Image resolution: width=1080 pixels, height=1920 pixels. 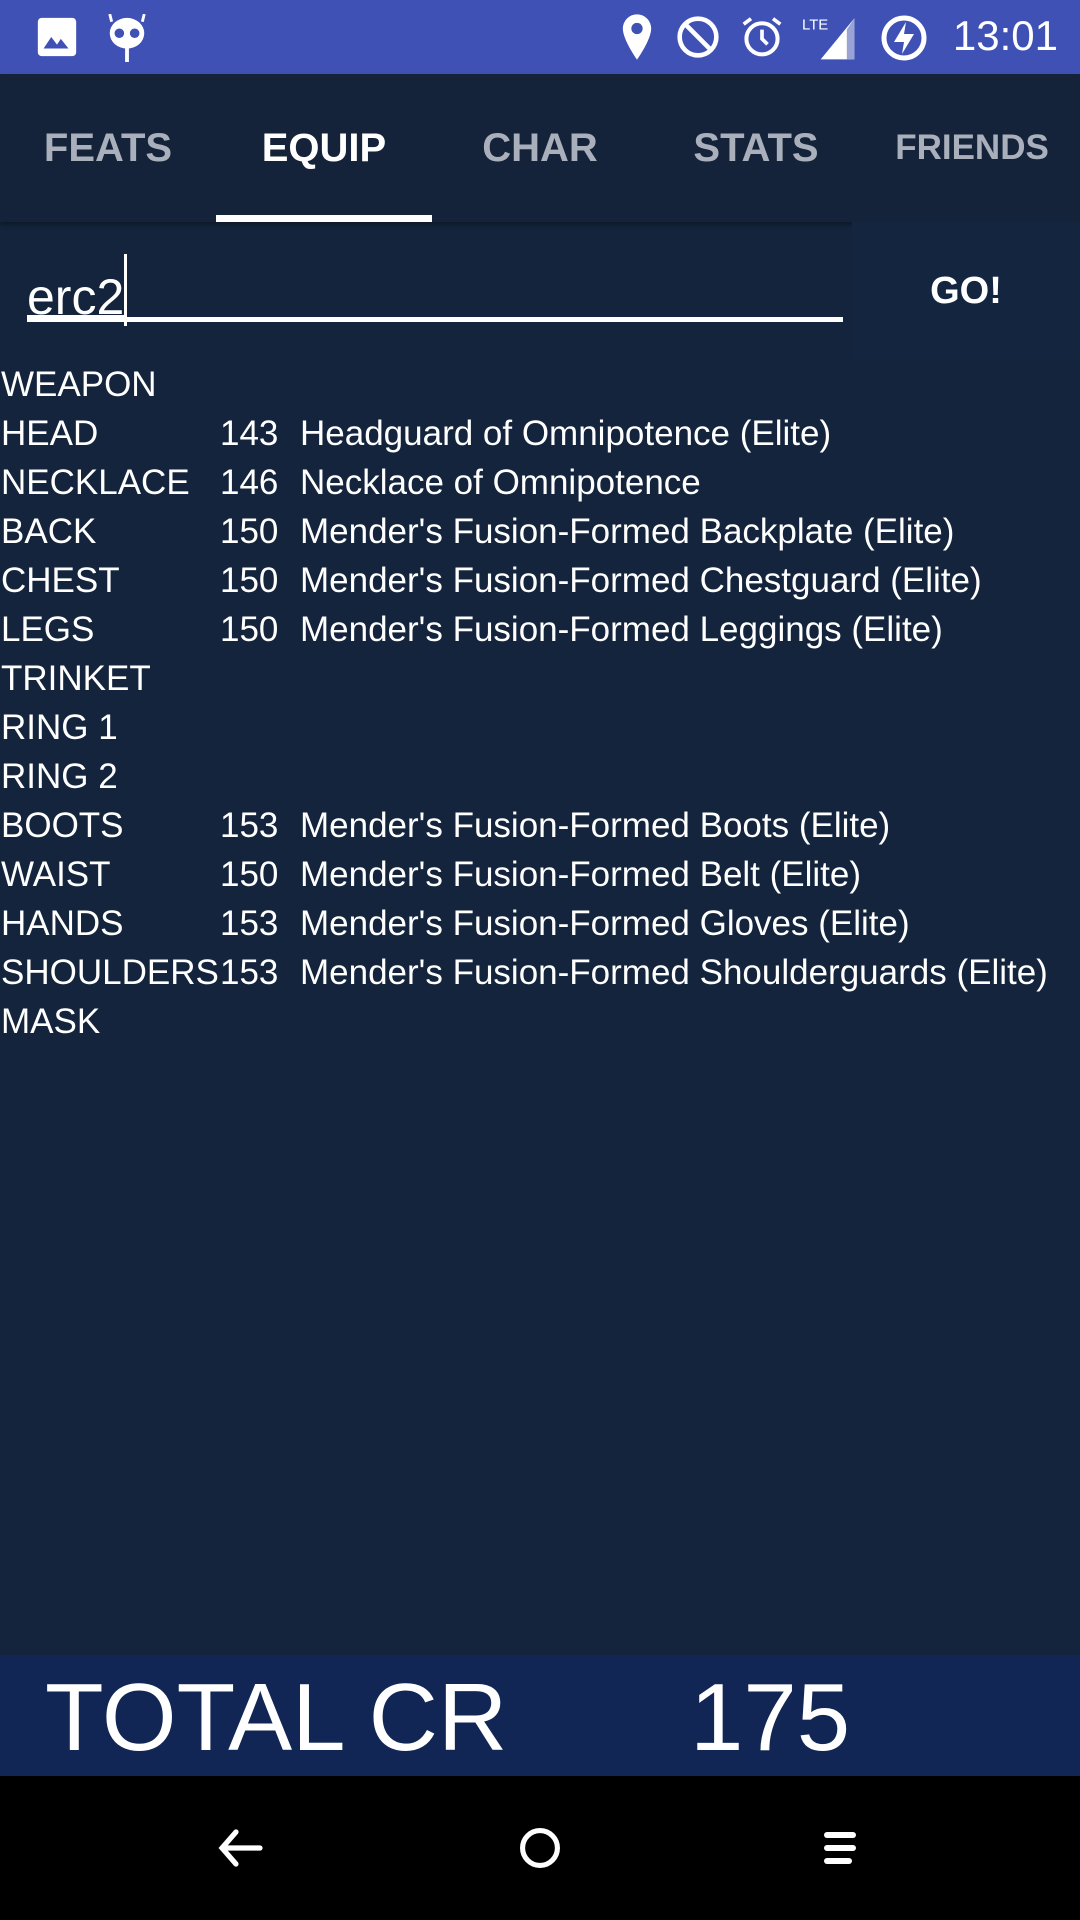 What do you see at coordinates (566, 433) in the screenshot?
I see `item-name: Headguard of Omnipotence (Elite)` at bounding box center [566, 433].